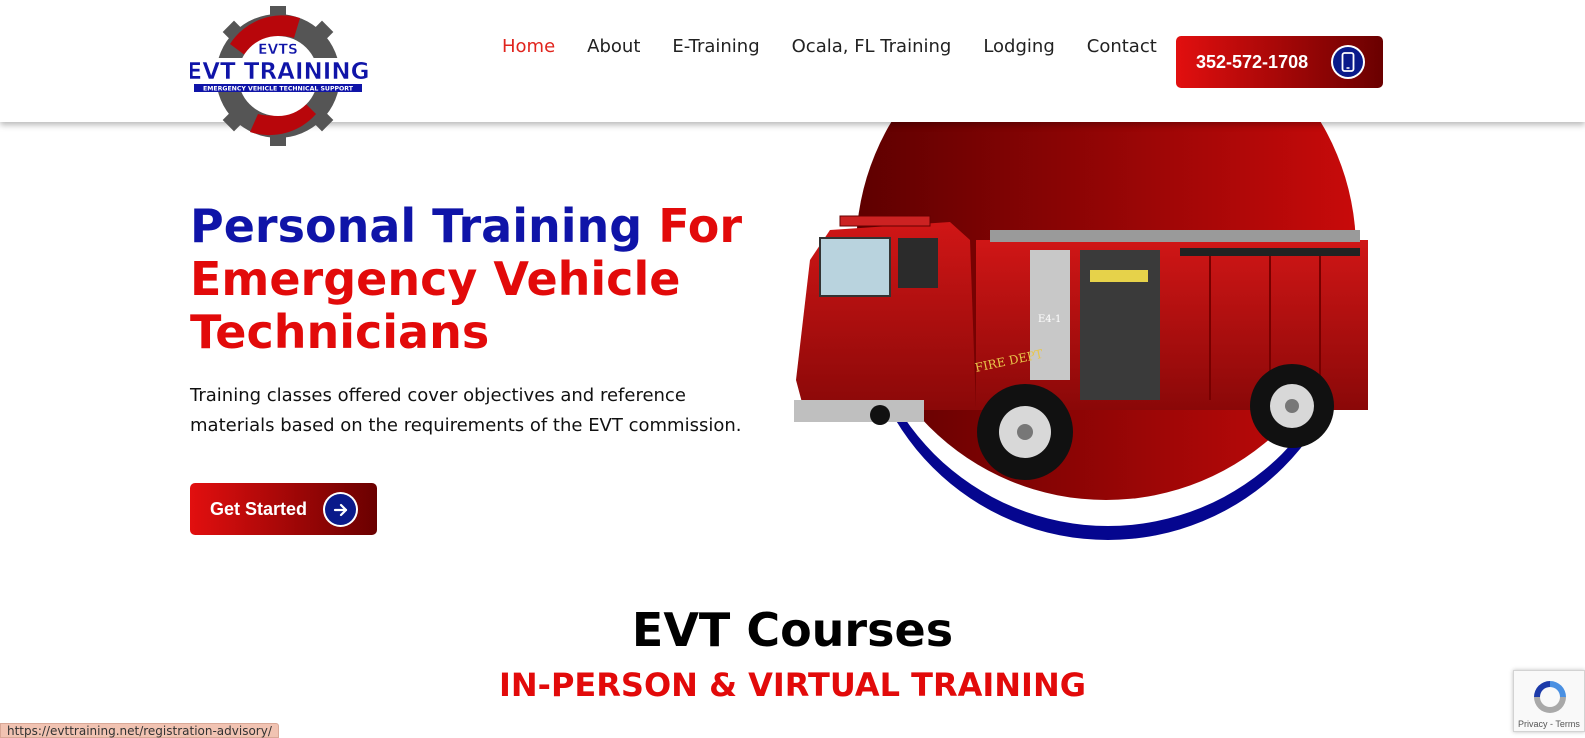 The image size is (1585, 738). What do you see at coordinates (792, 685) in the screenshot?
I see `courses-subheading: IN-PERSON & VIRTUAL TRAINING` at bounding box center [792, 685].